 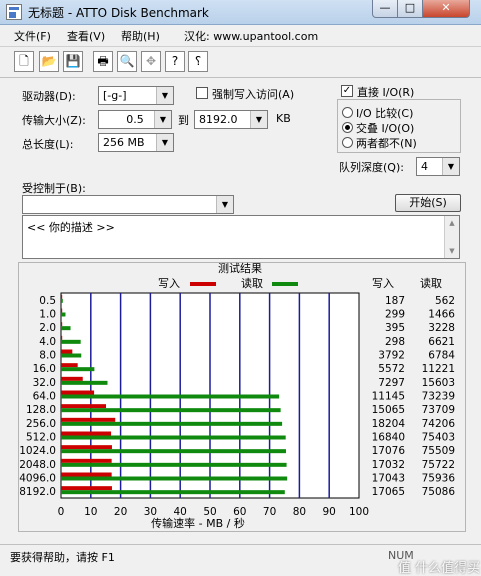 What do you see at coordinates (388, 438) in the screenshot?
I see `write-value: 16840` at bounding box center [388, 438].